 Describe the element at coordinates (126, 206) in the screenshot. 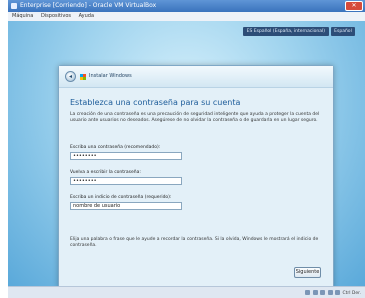

I see `hint-input: nombre de usuario` at that location.